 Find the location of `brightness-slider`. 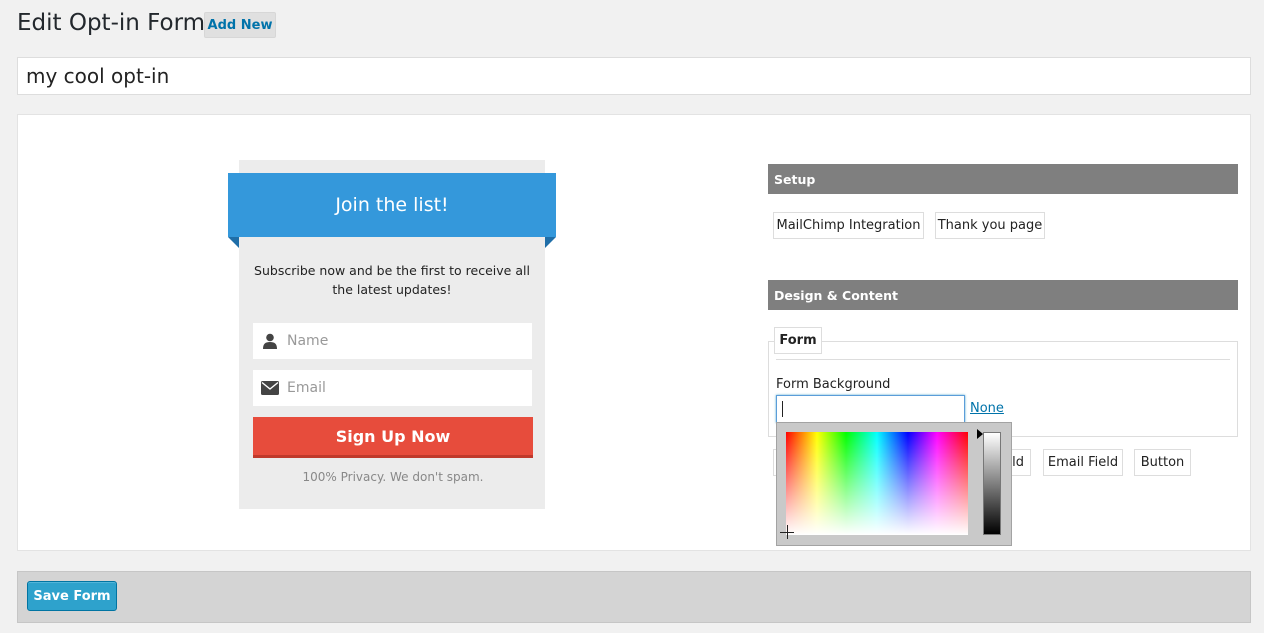

brightness-slider is located at coordinates (992, 483).